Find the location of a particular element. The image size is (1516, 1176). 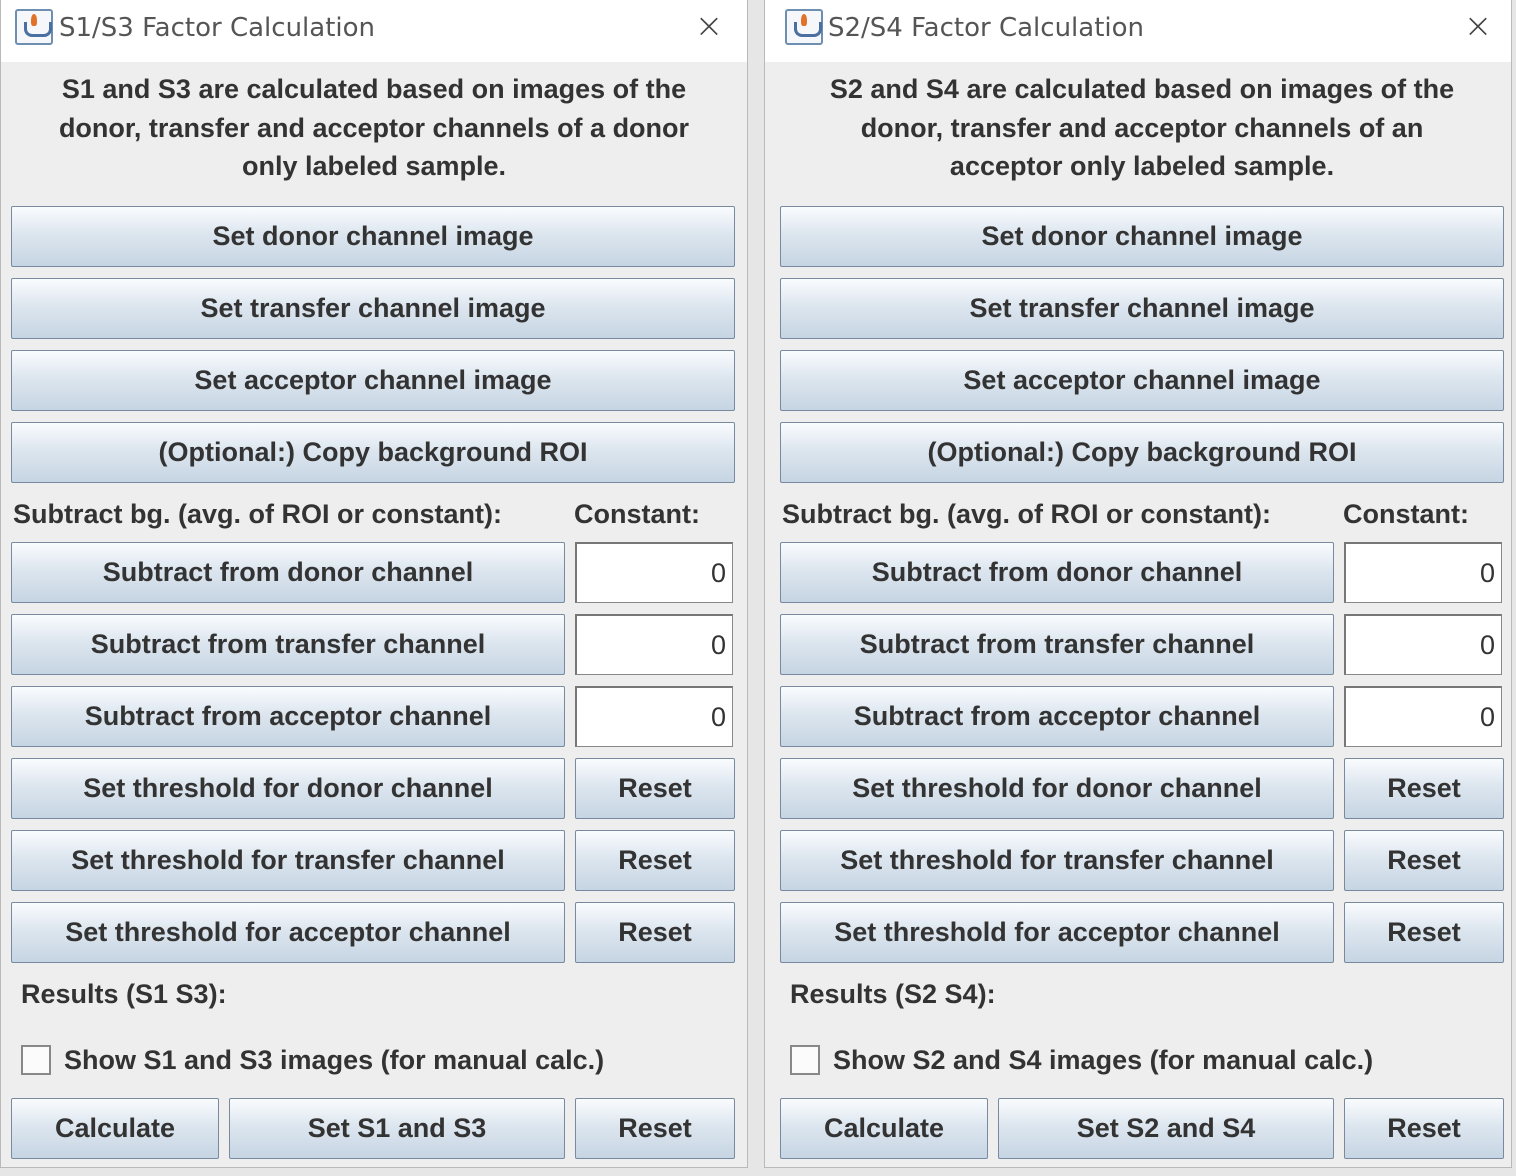

title-bar: S1/S3 Factor Calculation × is located at coordinates (374, 31).